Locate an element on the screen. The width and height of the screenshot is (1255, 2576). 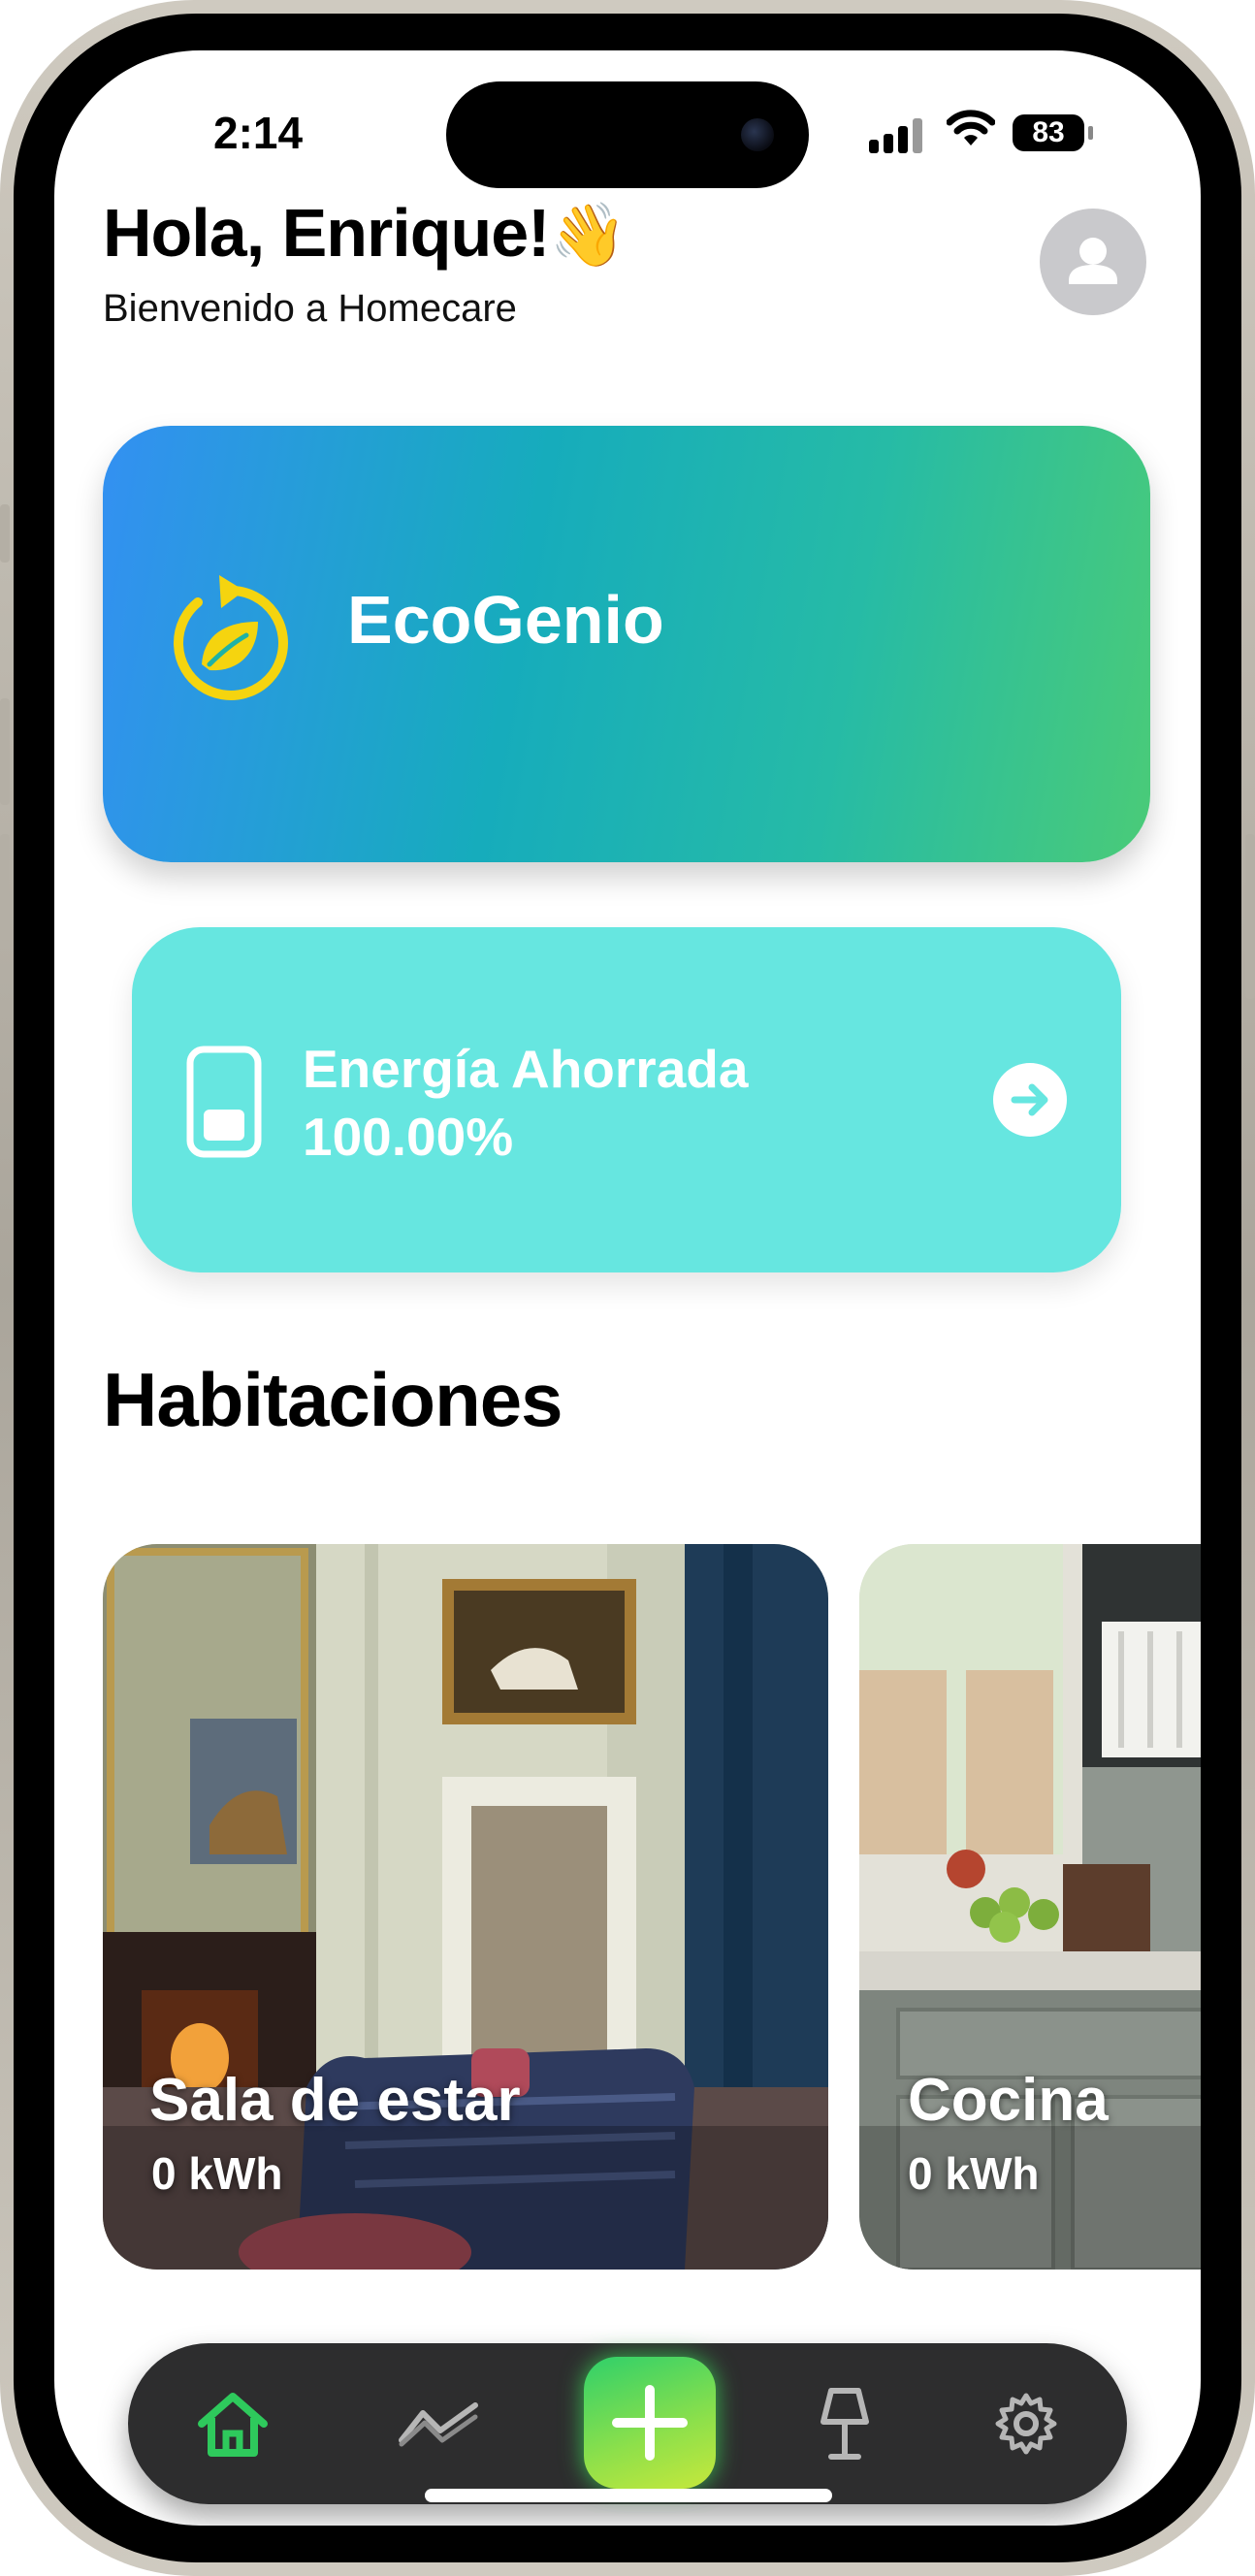
status-indicators: 83 is located at coordinates (1014, 138).